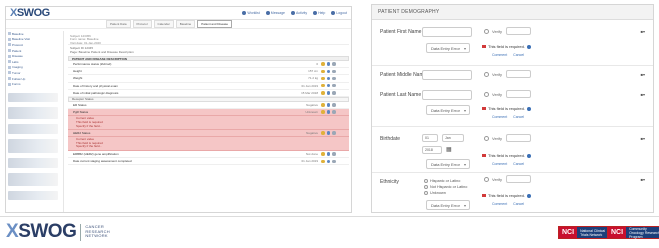 Image resolution: width=659 pixels, height=248 pixels. I want to click on form-row: Height 157 cm, so click(208, 72).